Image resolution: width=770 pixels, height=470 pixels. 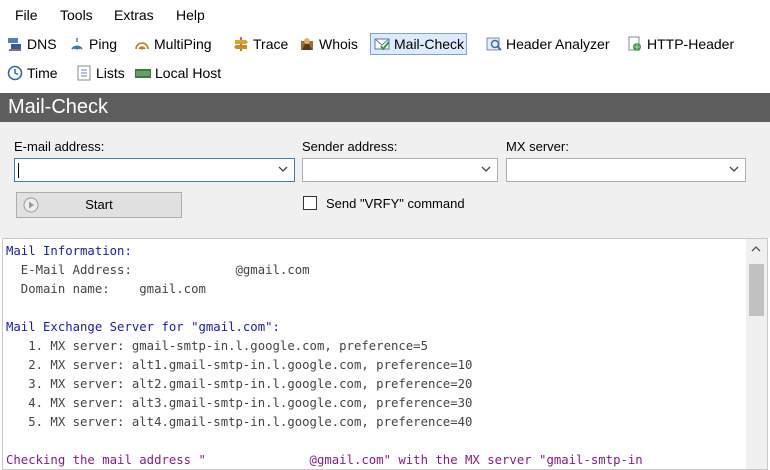 What do you see at coordinates (77, 44) in the screenshot?
I see `ping-icon` at bounding box center [77, 44].